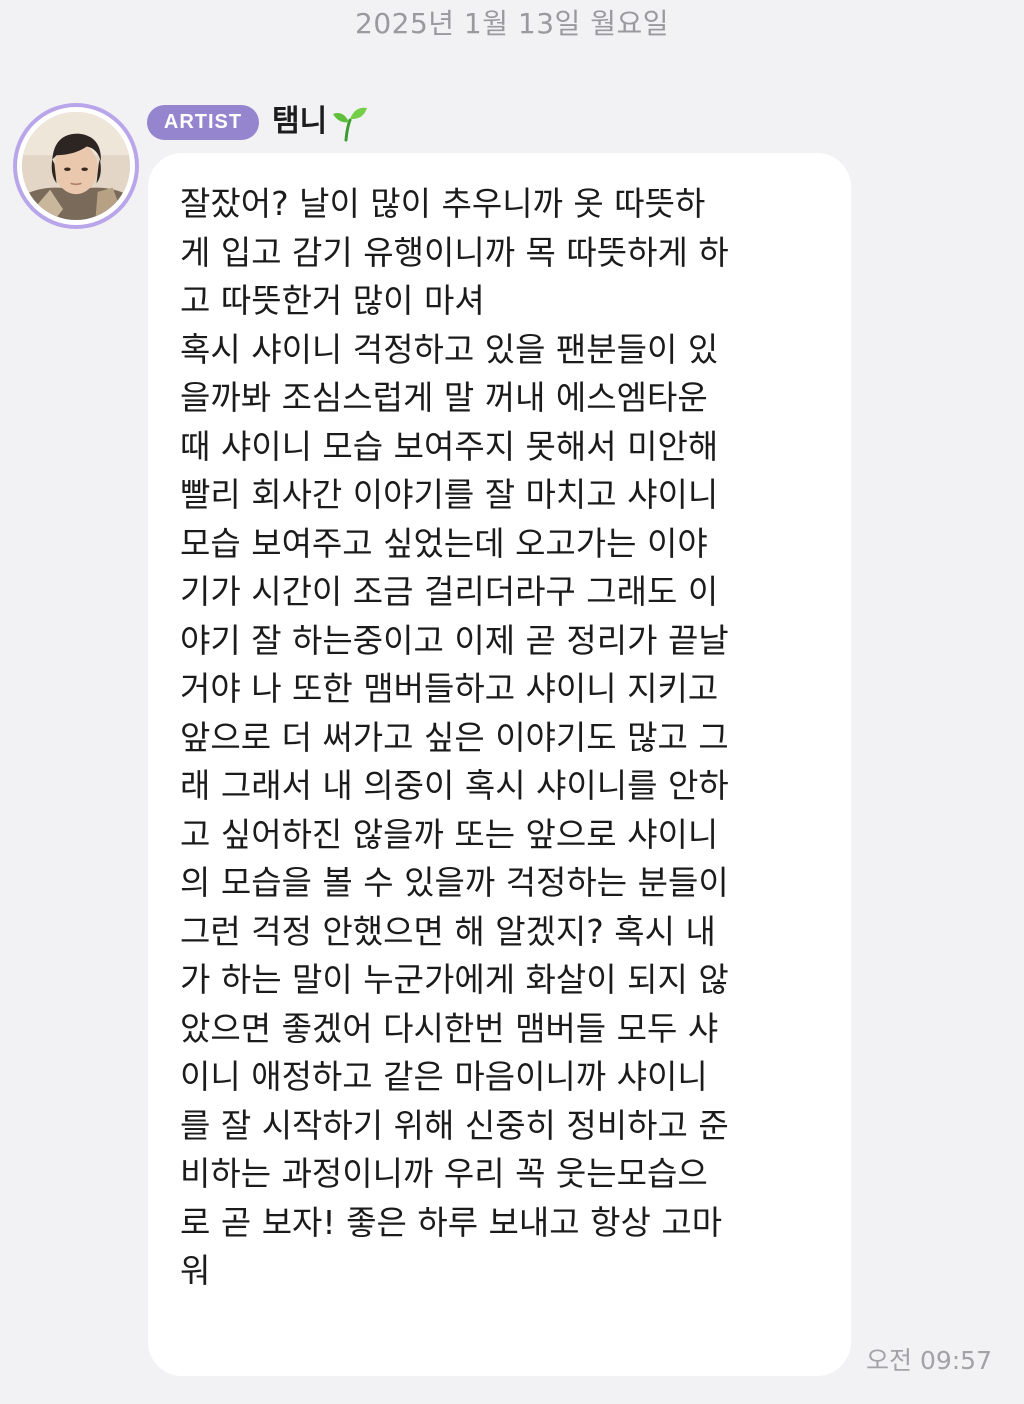 This screenshot has width=1024, height=1404. Describe the element at coordinates (449, 591) in the screenshot. I see `message-line: 기가 시간이 조금 걸리더라구 그래도 이` at that location.